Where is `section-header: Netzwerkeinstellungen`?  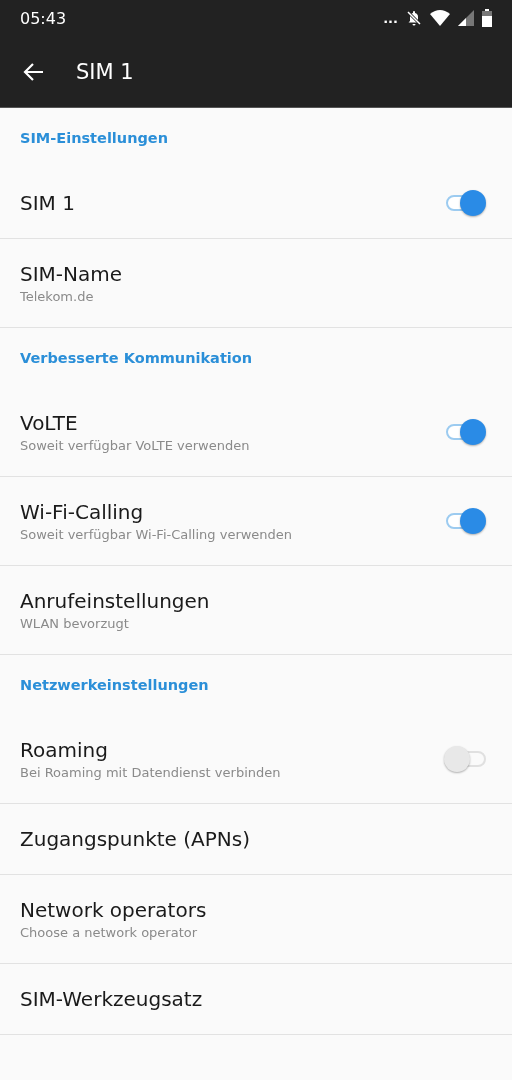
section-header: Netzwerkeinstellungen is located at coordinates (114, 685).